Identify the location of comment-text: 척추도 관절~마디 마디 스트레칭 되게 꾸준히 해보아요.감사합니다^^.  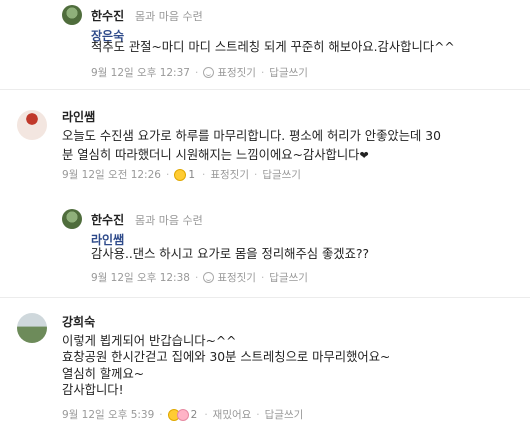
(273, 47).